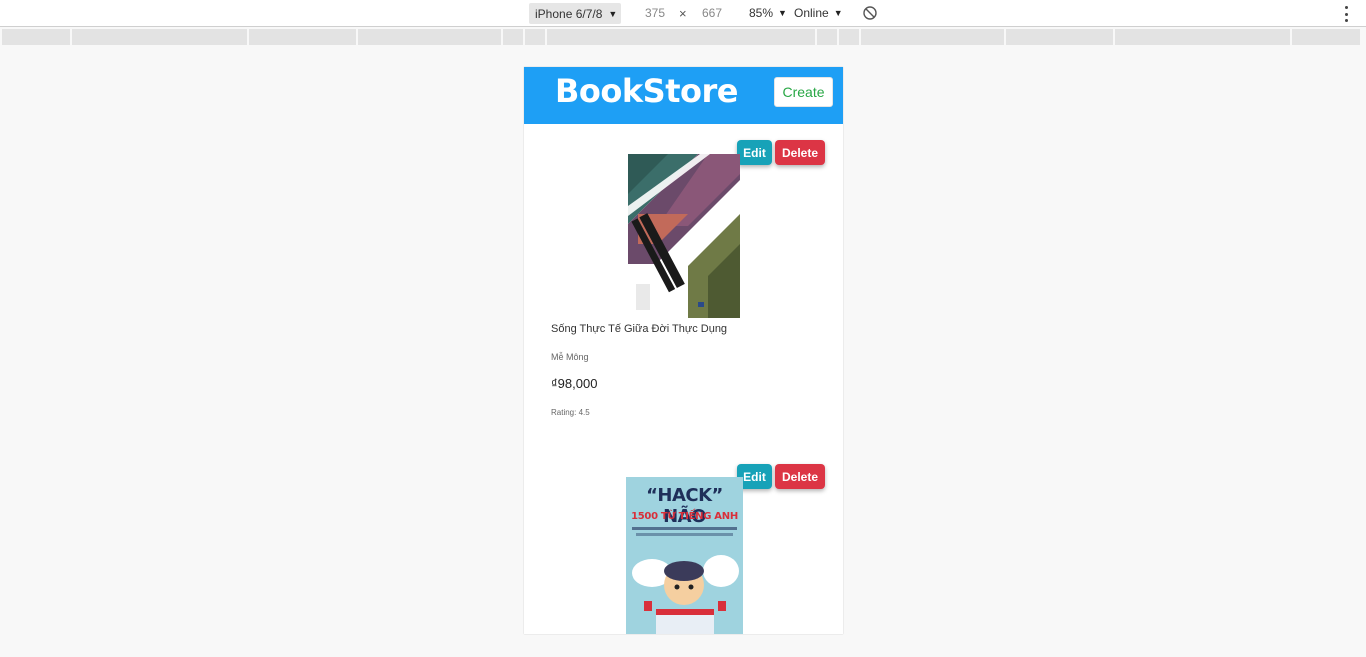 This screenshot has width=1366, height=657. Describe the element at coordinates (570, 412) in the screenshot. I see `book-rating: Rating: 4.5` at that location.